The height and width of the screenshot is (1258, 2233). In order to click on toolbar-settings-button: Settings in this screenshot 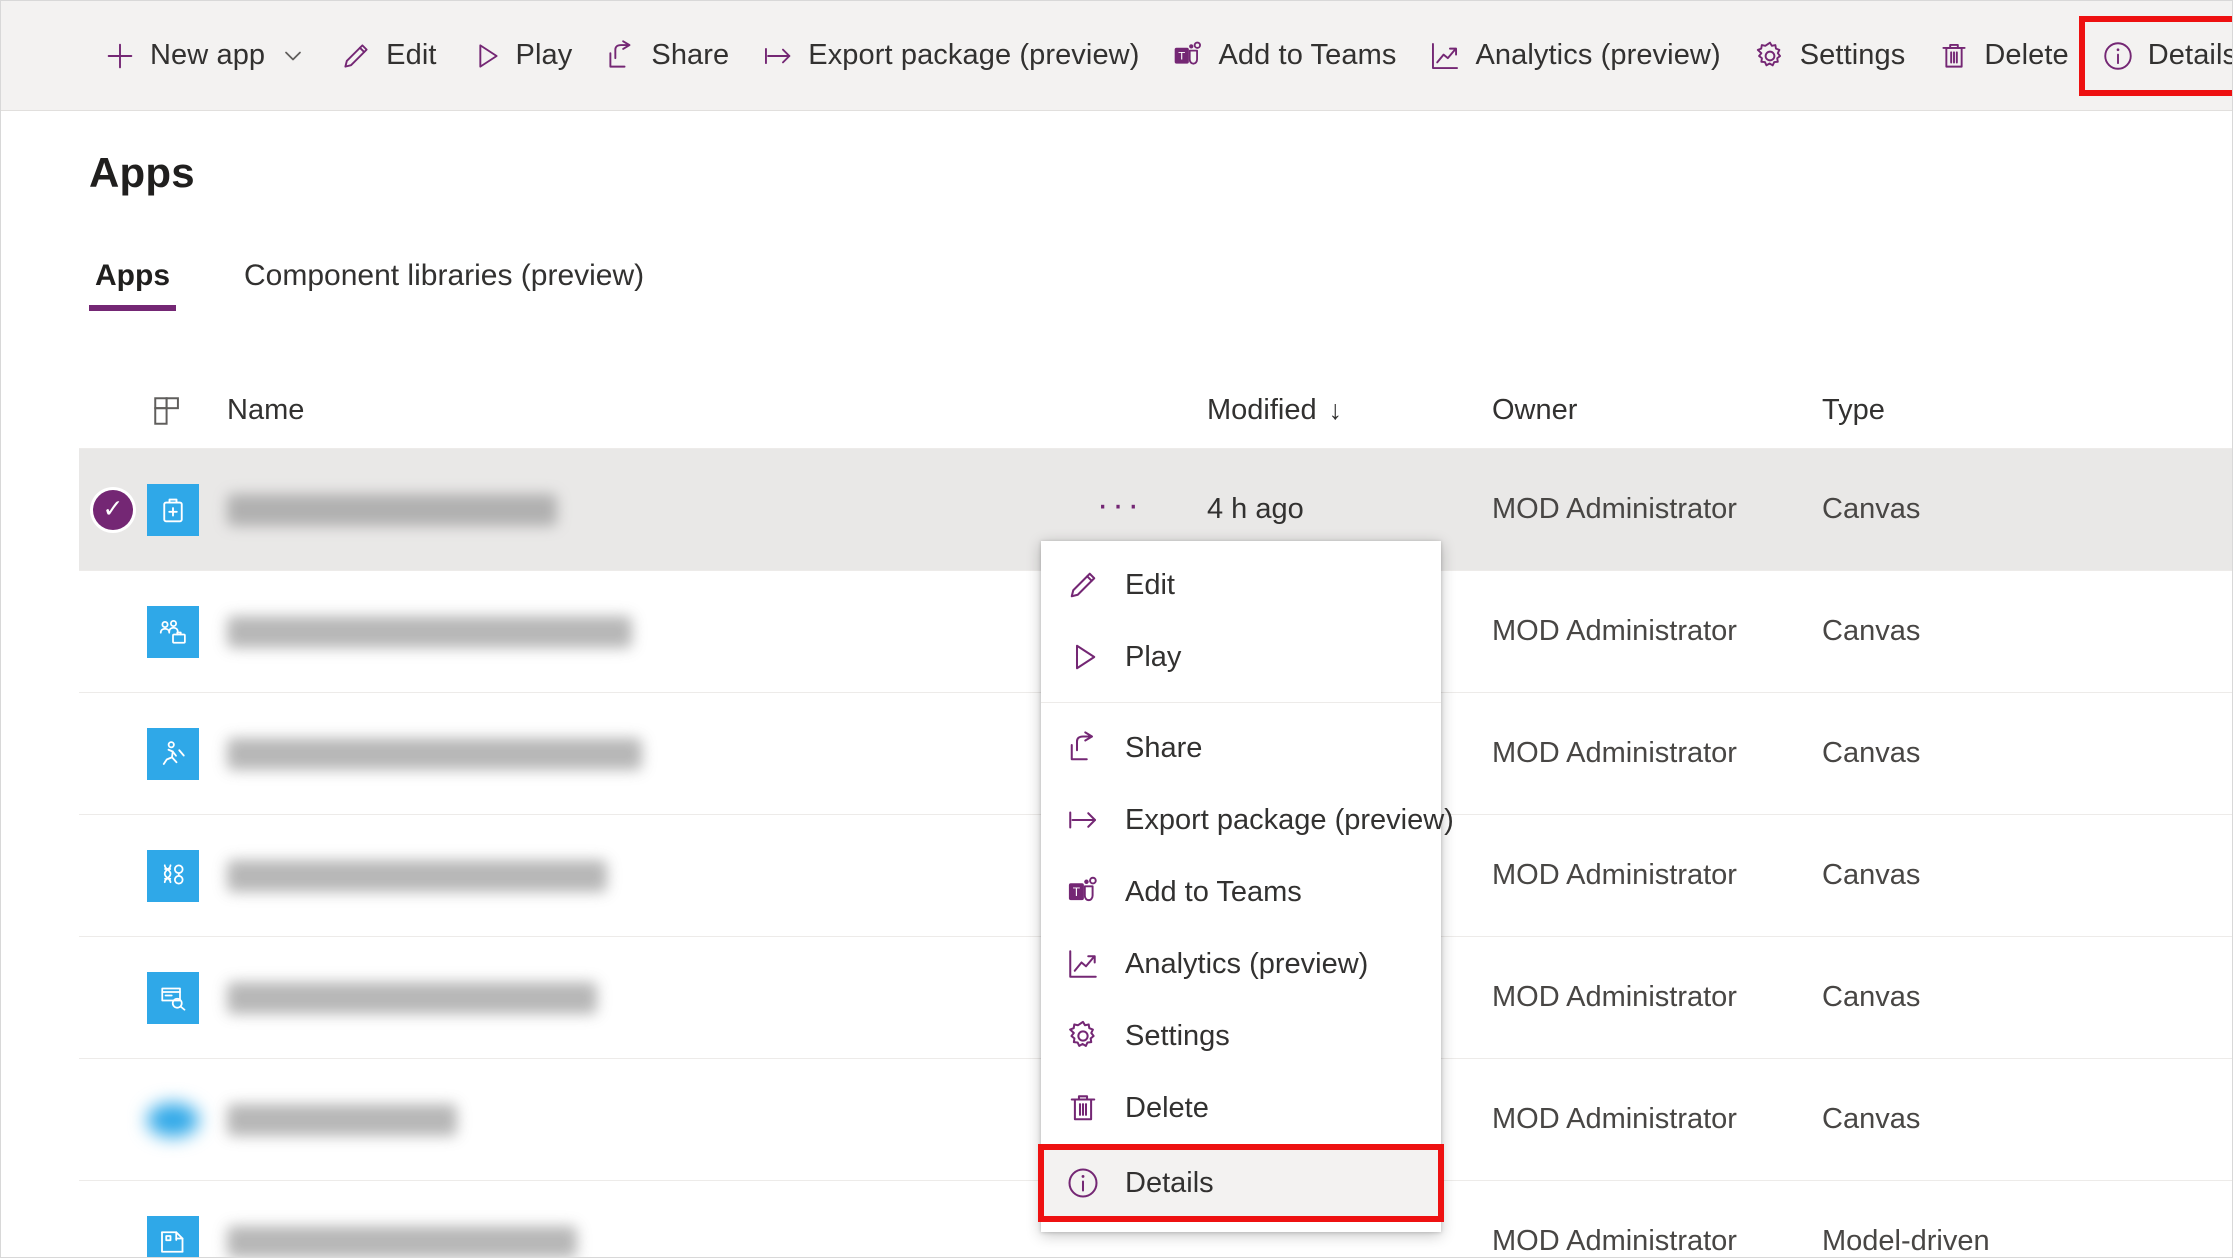, I will do `click(1829, 56)`.